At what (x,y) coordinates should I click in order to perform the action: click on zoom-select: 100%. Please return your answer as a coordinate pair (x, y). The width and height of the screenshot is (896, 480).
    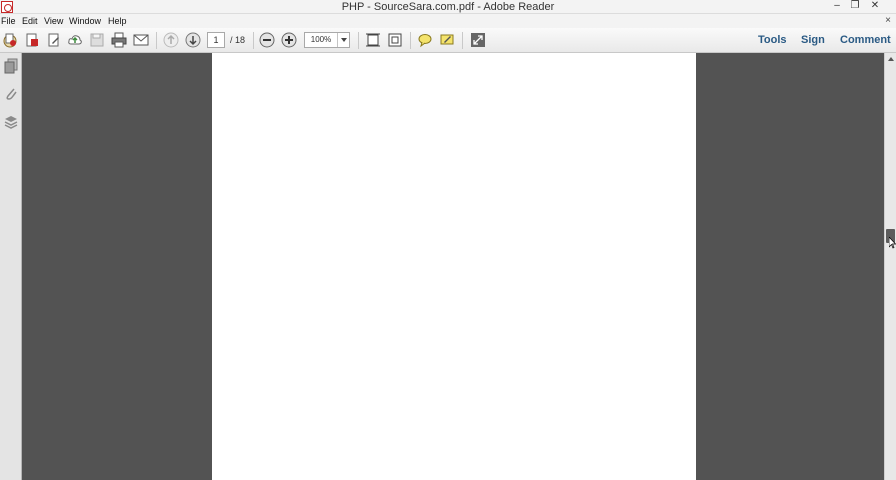
    Looking at the image, I should click on (327, 40).